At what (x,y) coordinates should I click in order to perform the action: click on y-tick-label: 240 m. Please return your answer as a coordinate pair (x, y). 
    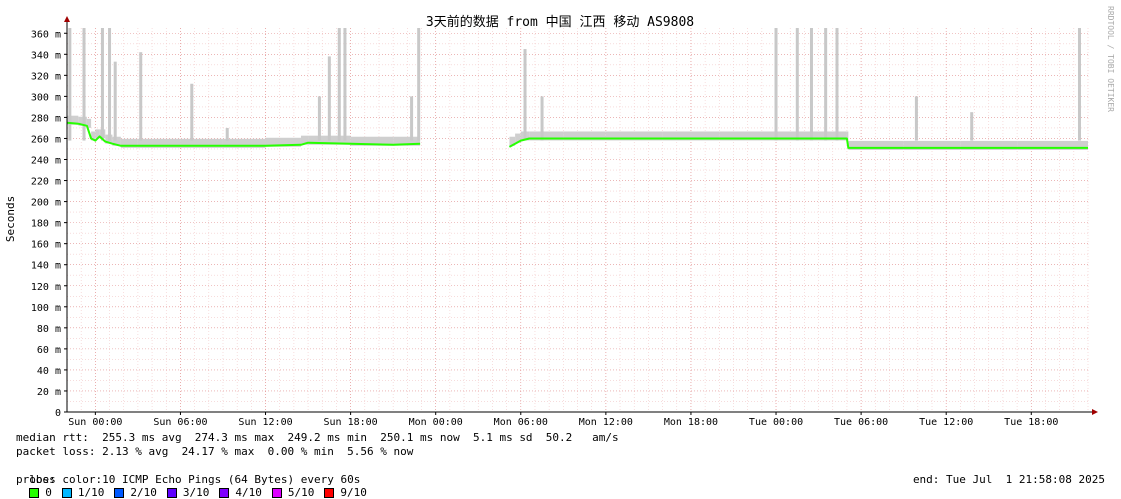
    Looking at the image, I should click on (46, 161).